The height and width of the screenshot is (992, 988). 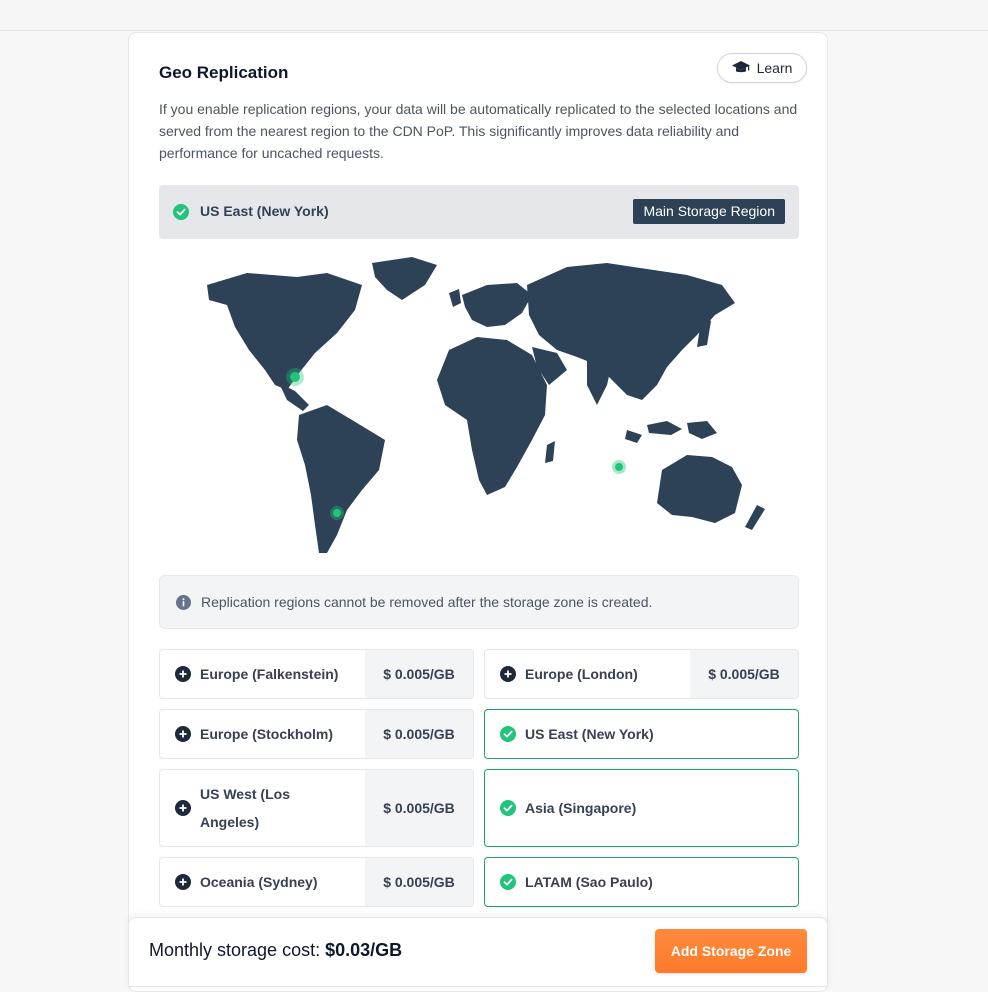 What do you see at coordinates (589, 882) in the screenshot?
I see `region-name: LATAM (Sao Paulo)` at bounding box center [589, 882].